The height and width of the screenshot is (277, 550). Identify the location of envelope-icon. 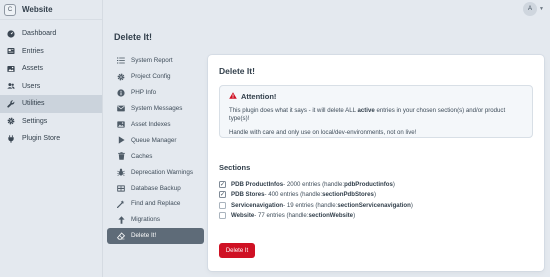
(121, 109).